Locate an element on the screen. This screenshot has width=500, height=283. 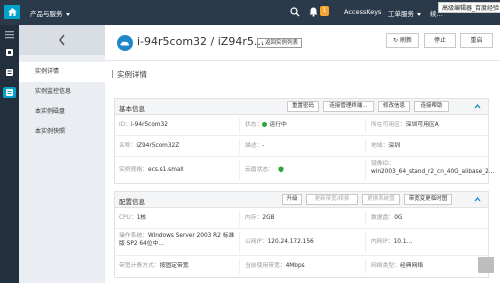
home-icon is located at coordinates (12, 12).